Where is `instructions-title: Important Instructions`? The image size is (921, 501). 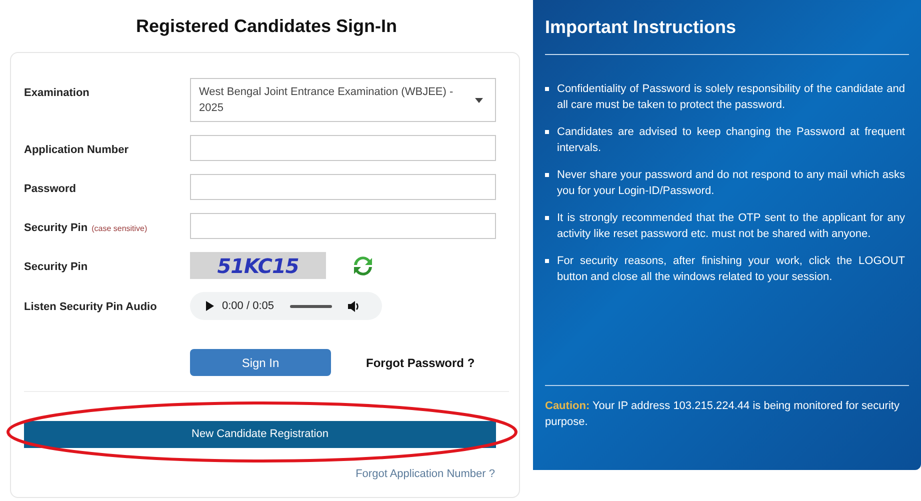
instructions-title: Important Instructions is located at coordinates (641, 27).